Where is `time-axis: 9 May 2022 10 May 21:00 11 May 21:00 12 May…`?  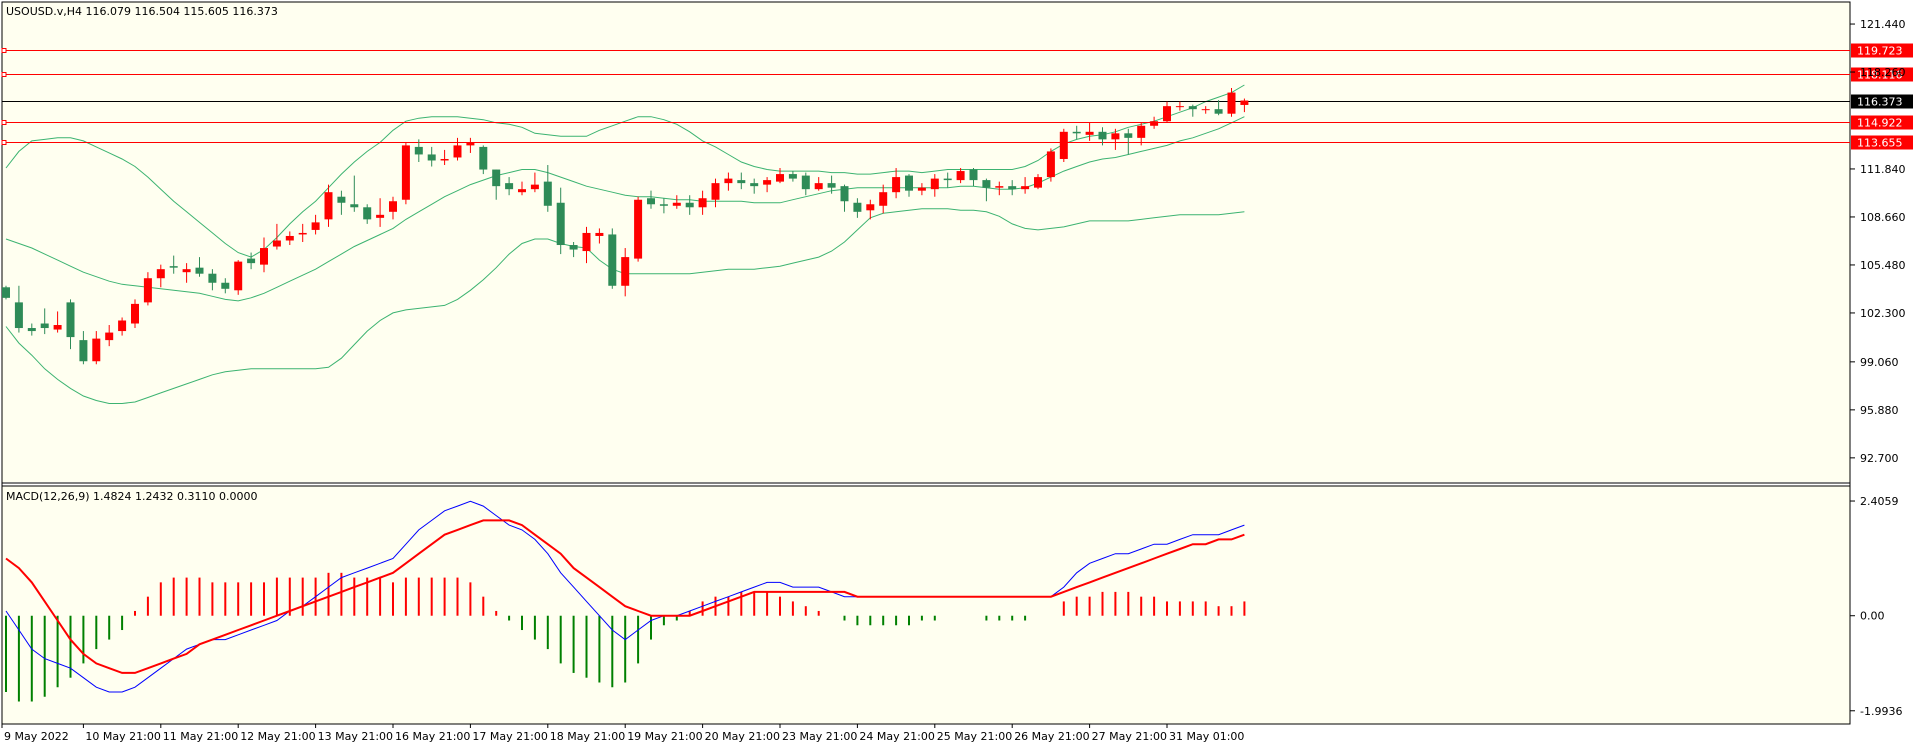
time-axis: 9 May 2022 10 May 21:00 11 May 21:00 12 May… is located at coordinates (622, 733).